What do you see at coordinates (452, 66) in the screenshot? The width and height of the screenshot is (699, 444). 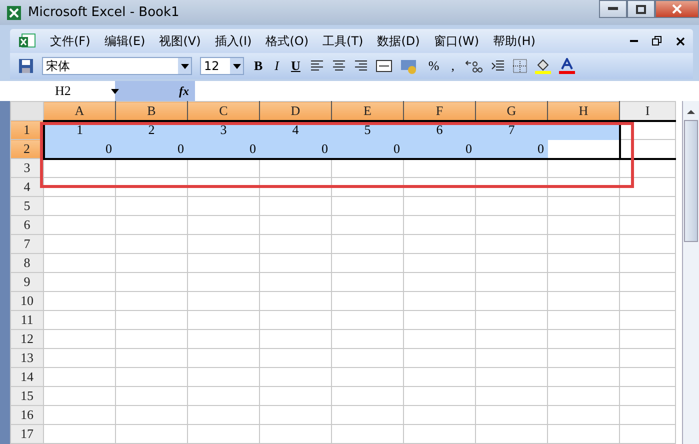 I see `comma-button: ,` at bounding box center [452, 66].